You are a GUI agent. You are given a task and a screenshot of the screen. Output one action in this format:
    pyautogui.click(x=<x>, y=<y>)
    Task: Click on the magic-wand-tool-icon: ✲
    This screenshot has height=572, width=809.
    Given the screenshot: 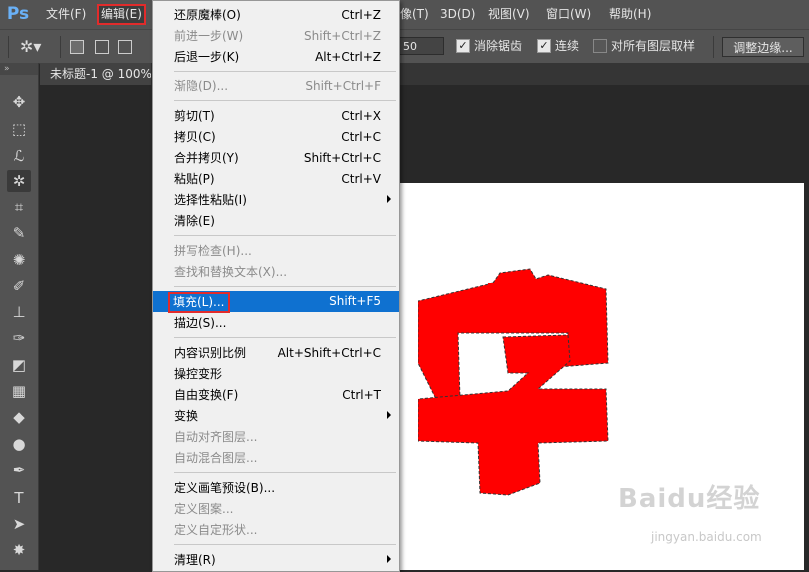 What is the action you would take?
    pyautogui.click(x=19, y=181)
    